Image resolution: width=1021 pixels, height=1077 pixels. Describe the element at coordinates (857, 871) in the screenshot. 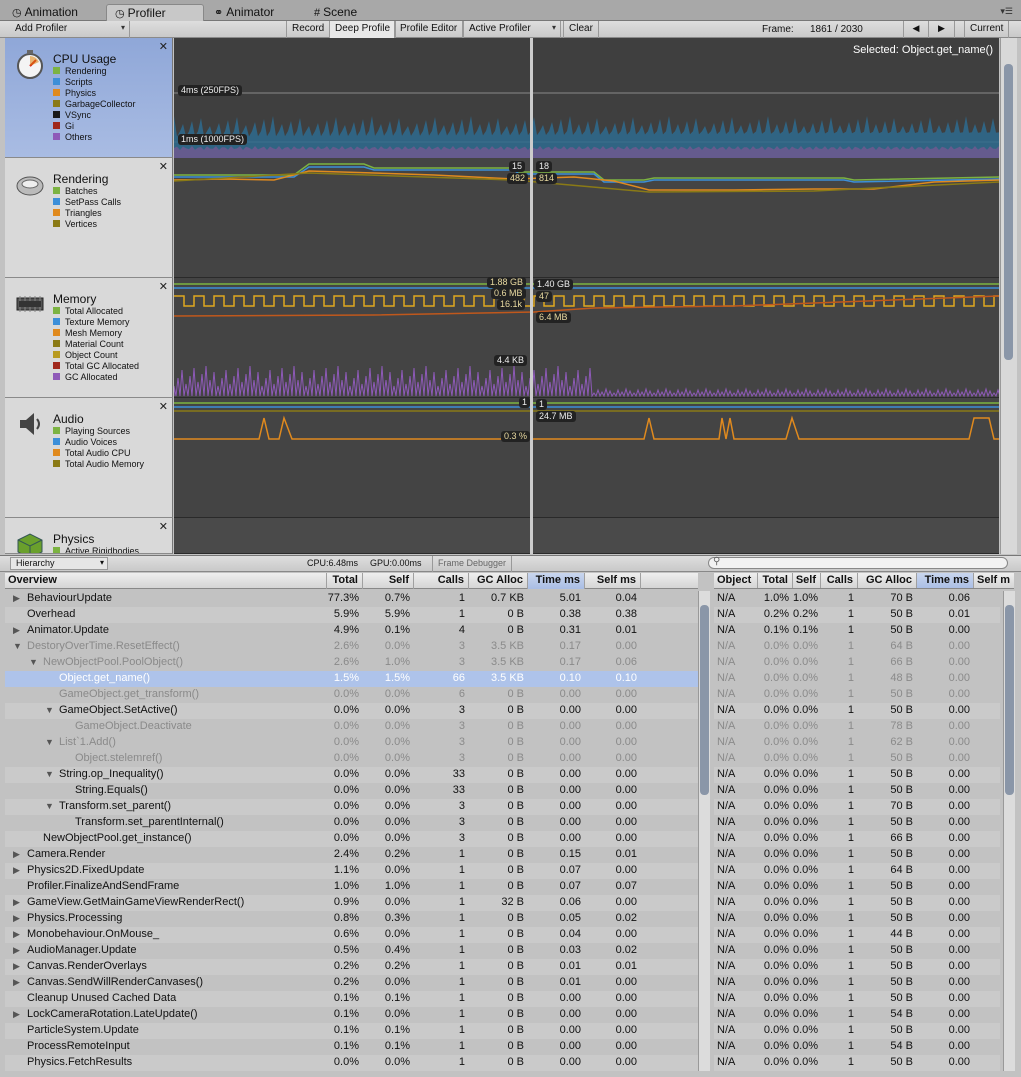

I see `table-row: N/A 0.0% 0.0% 1 64 B 0.00` at that location.